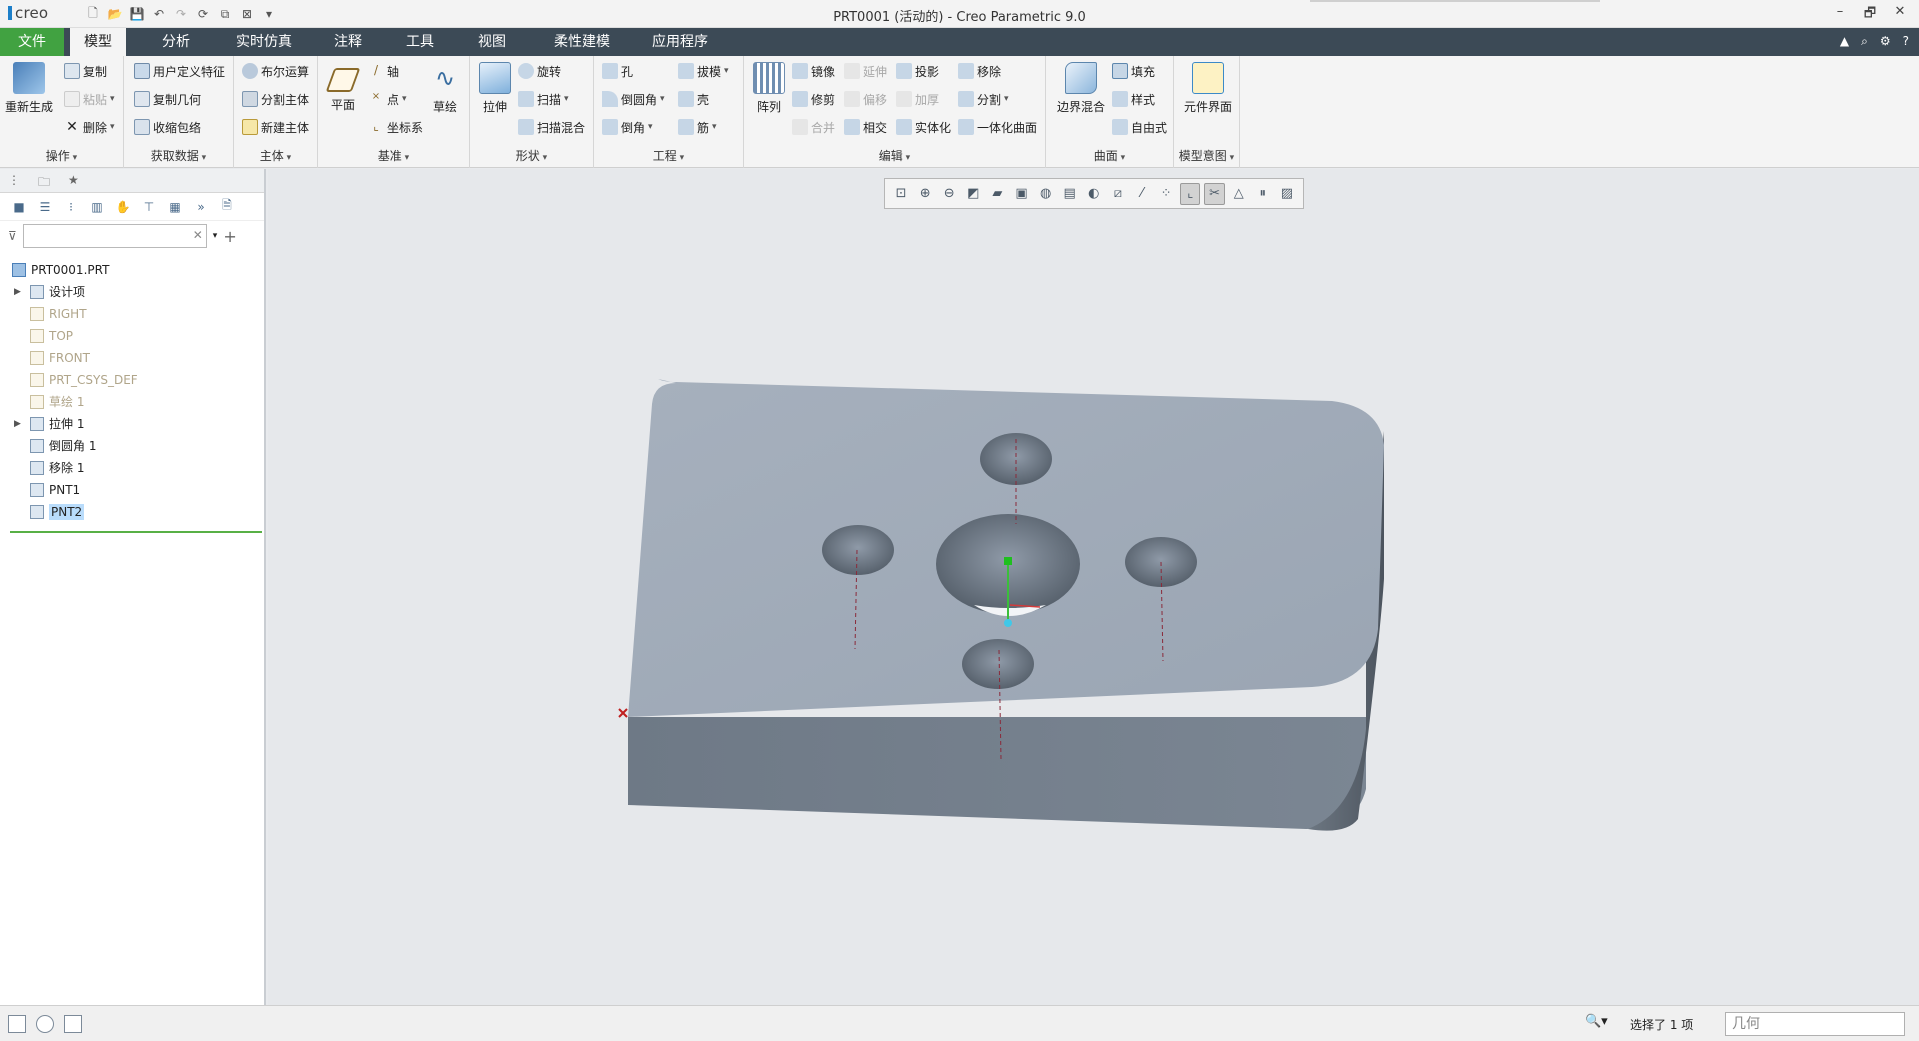 The height and width of the screenshot is (1041, 1919). Describe the element at coordinates (136, 532) in the screenshot. I see `insert-here-line` at that location.